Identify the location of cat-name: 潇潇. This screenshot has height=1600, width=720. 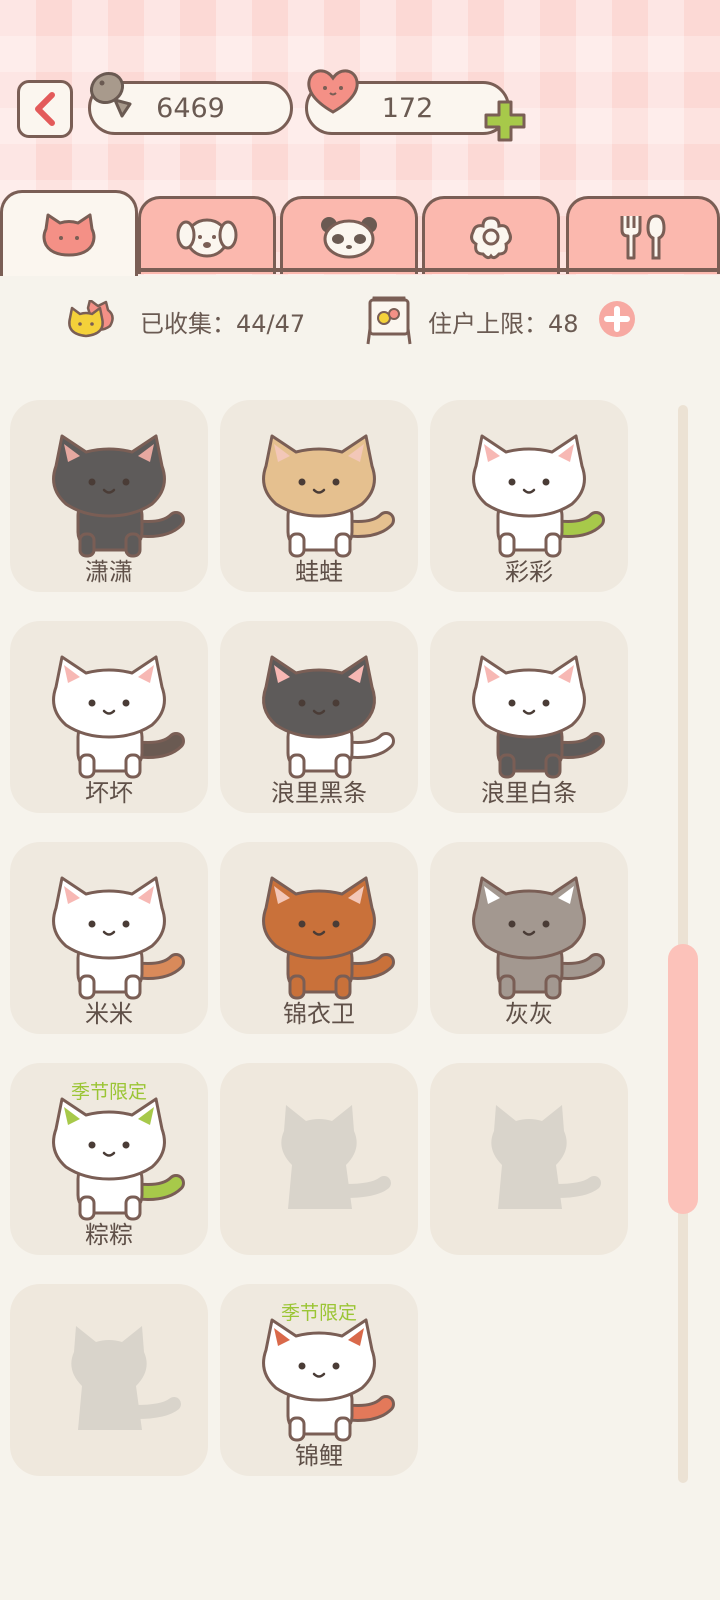
(109, 572).